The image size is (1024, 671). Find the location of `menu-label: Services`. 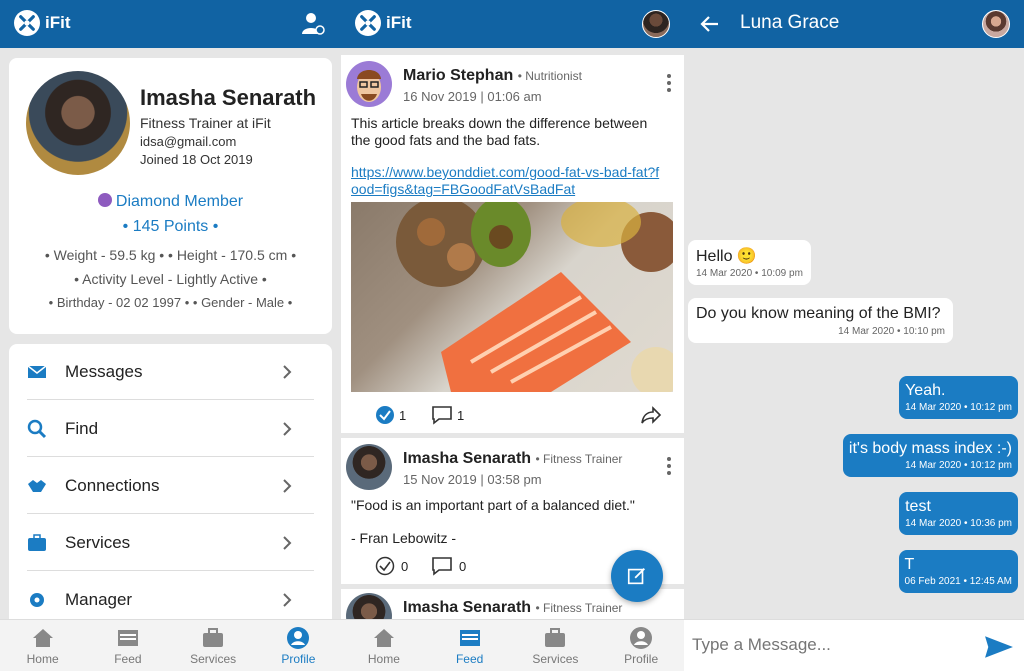

menu-label: Services is located at coordinates (98, 542).